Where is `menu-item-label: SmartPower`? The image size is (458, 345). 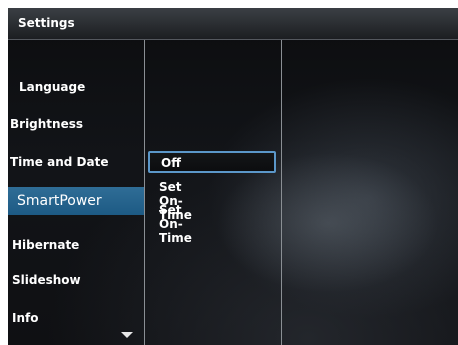 menu-item-label: SmartPower is located at coordinates (59, 201).